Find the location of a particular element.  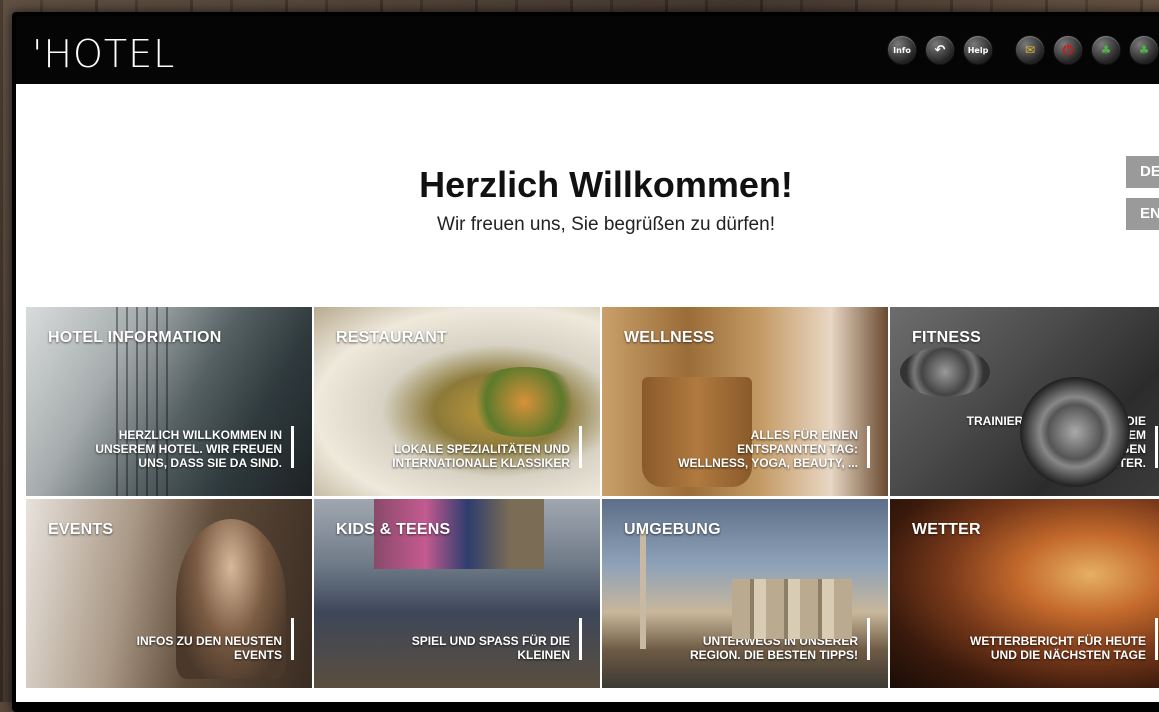

tile-title: KIDS & TEENS is located at coordinates (393, 529).